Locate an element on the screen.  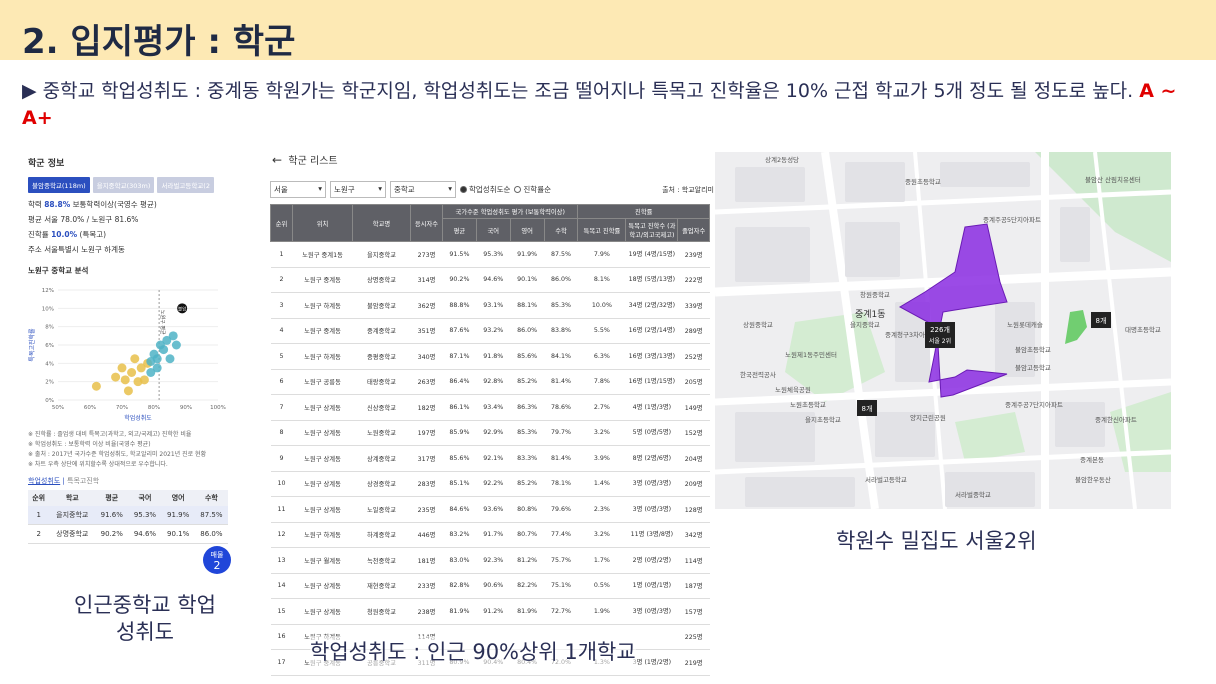
stat-detail: (특목고) is located at coordinates (93, 234).